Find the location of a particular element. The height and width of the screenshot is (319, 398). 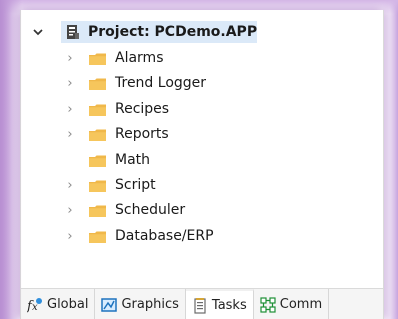

tree-item-label: Alarms is located at coordinates (139, 58).